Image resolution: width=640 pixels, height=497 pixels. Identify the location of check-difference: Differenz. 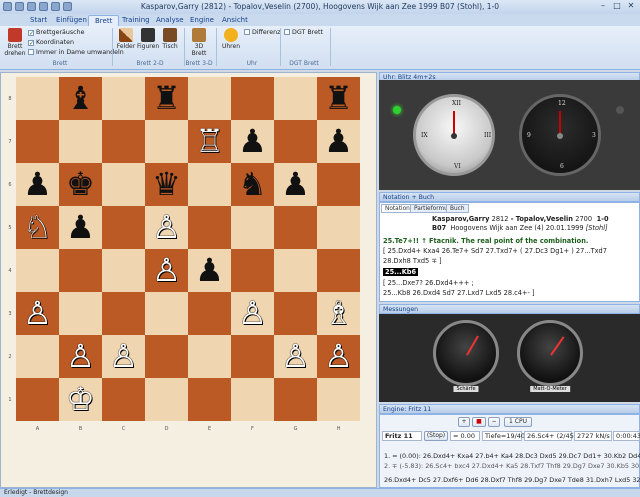
(262, 32).